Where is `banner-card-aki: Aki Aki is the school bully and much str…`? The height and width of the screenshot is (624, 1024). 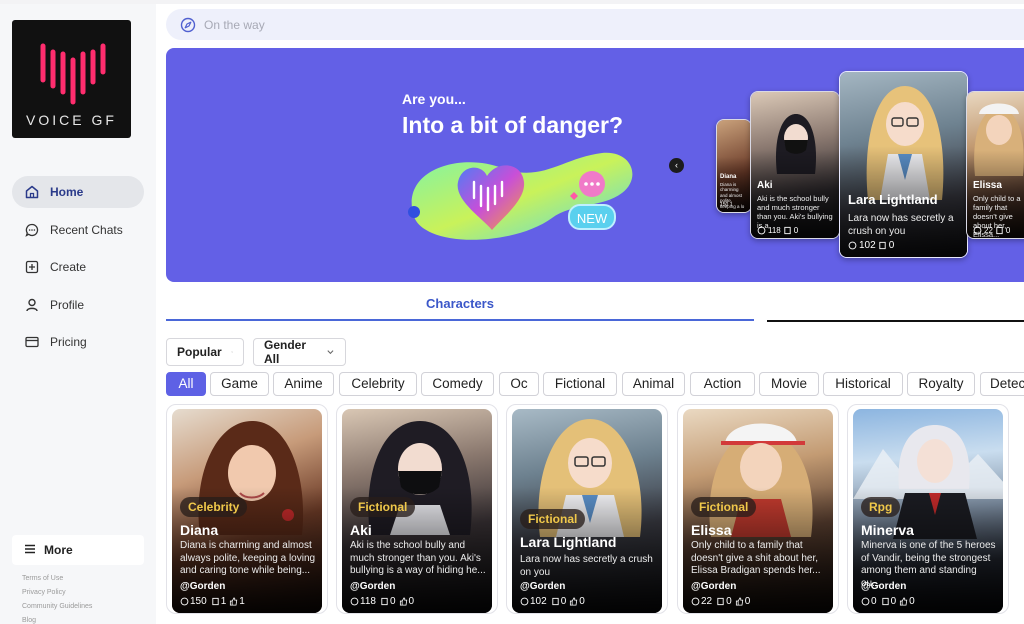
banner-card-aki: Aki Aki is the school bully and much str… is located at coordinates (795, 165).